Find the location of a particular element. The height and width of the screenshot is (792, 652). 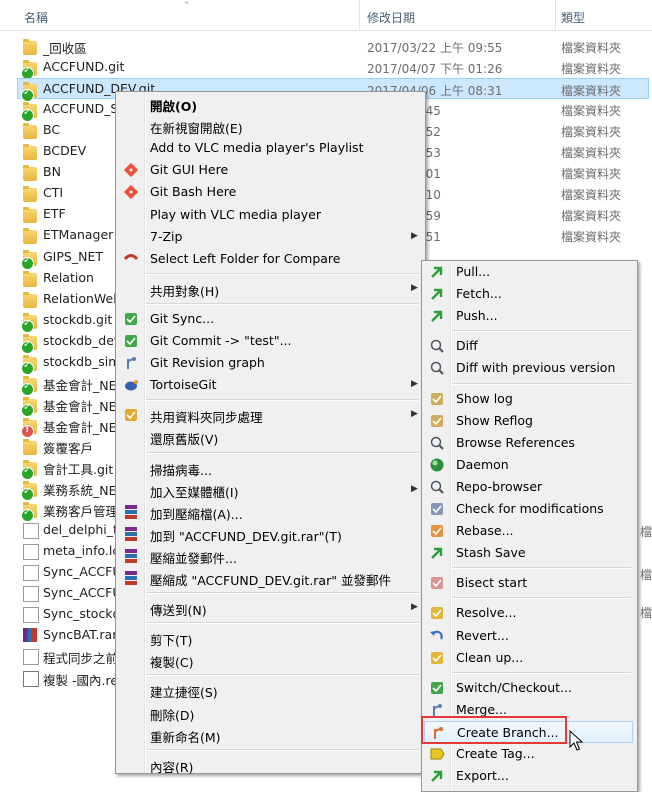

menu-item-label: Select Left Folder for Compare is located at coordinates (245, 258).